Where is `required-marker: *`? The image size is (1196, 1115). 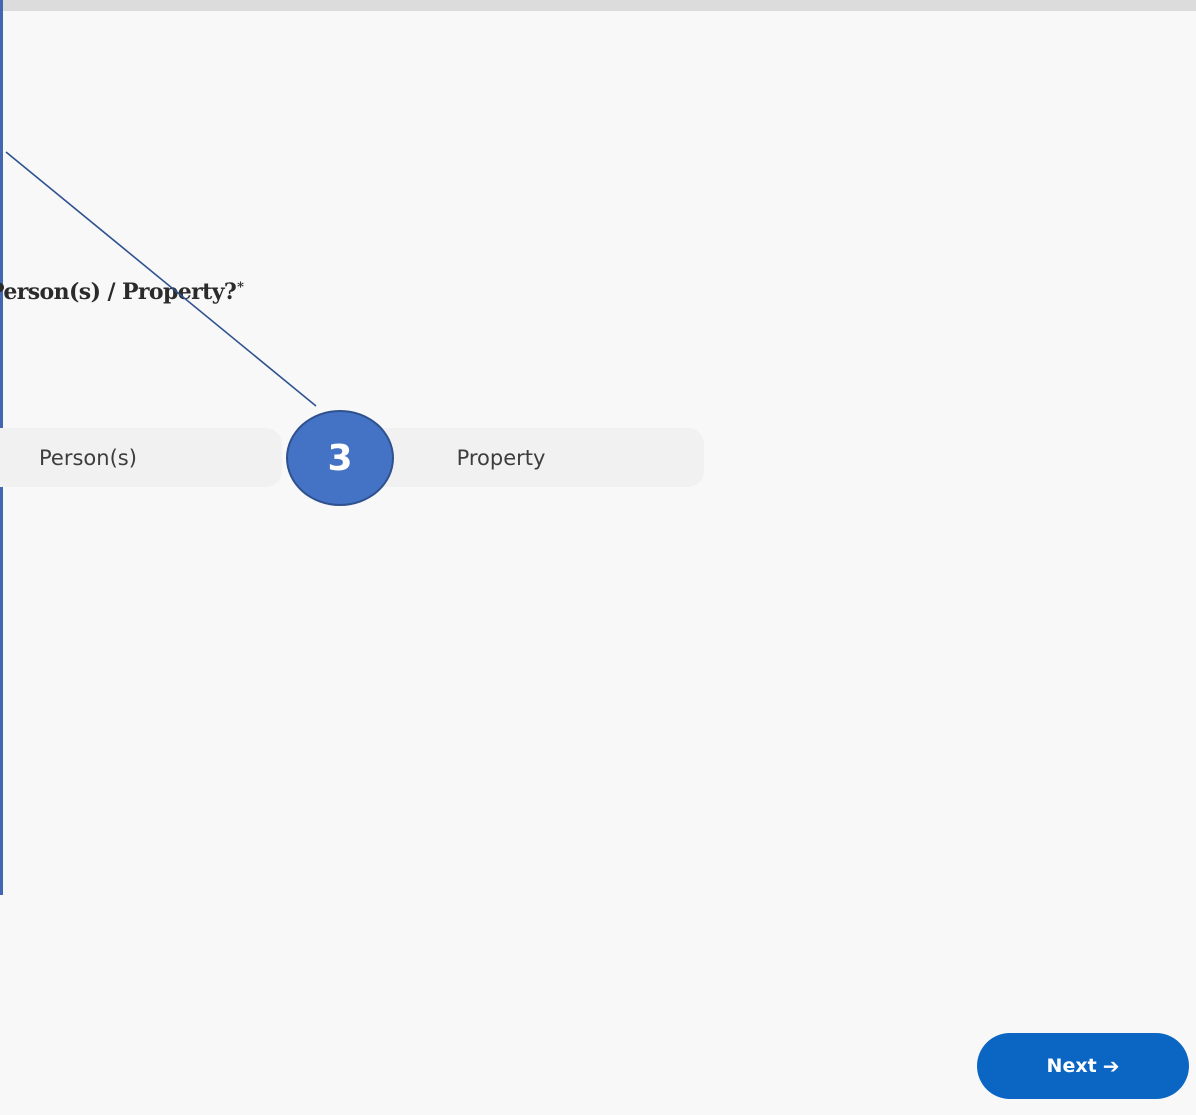
required-marker: * is located at coordinates (240, 287).